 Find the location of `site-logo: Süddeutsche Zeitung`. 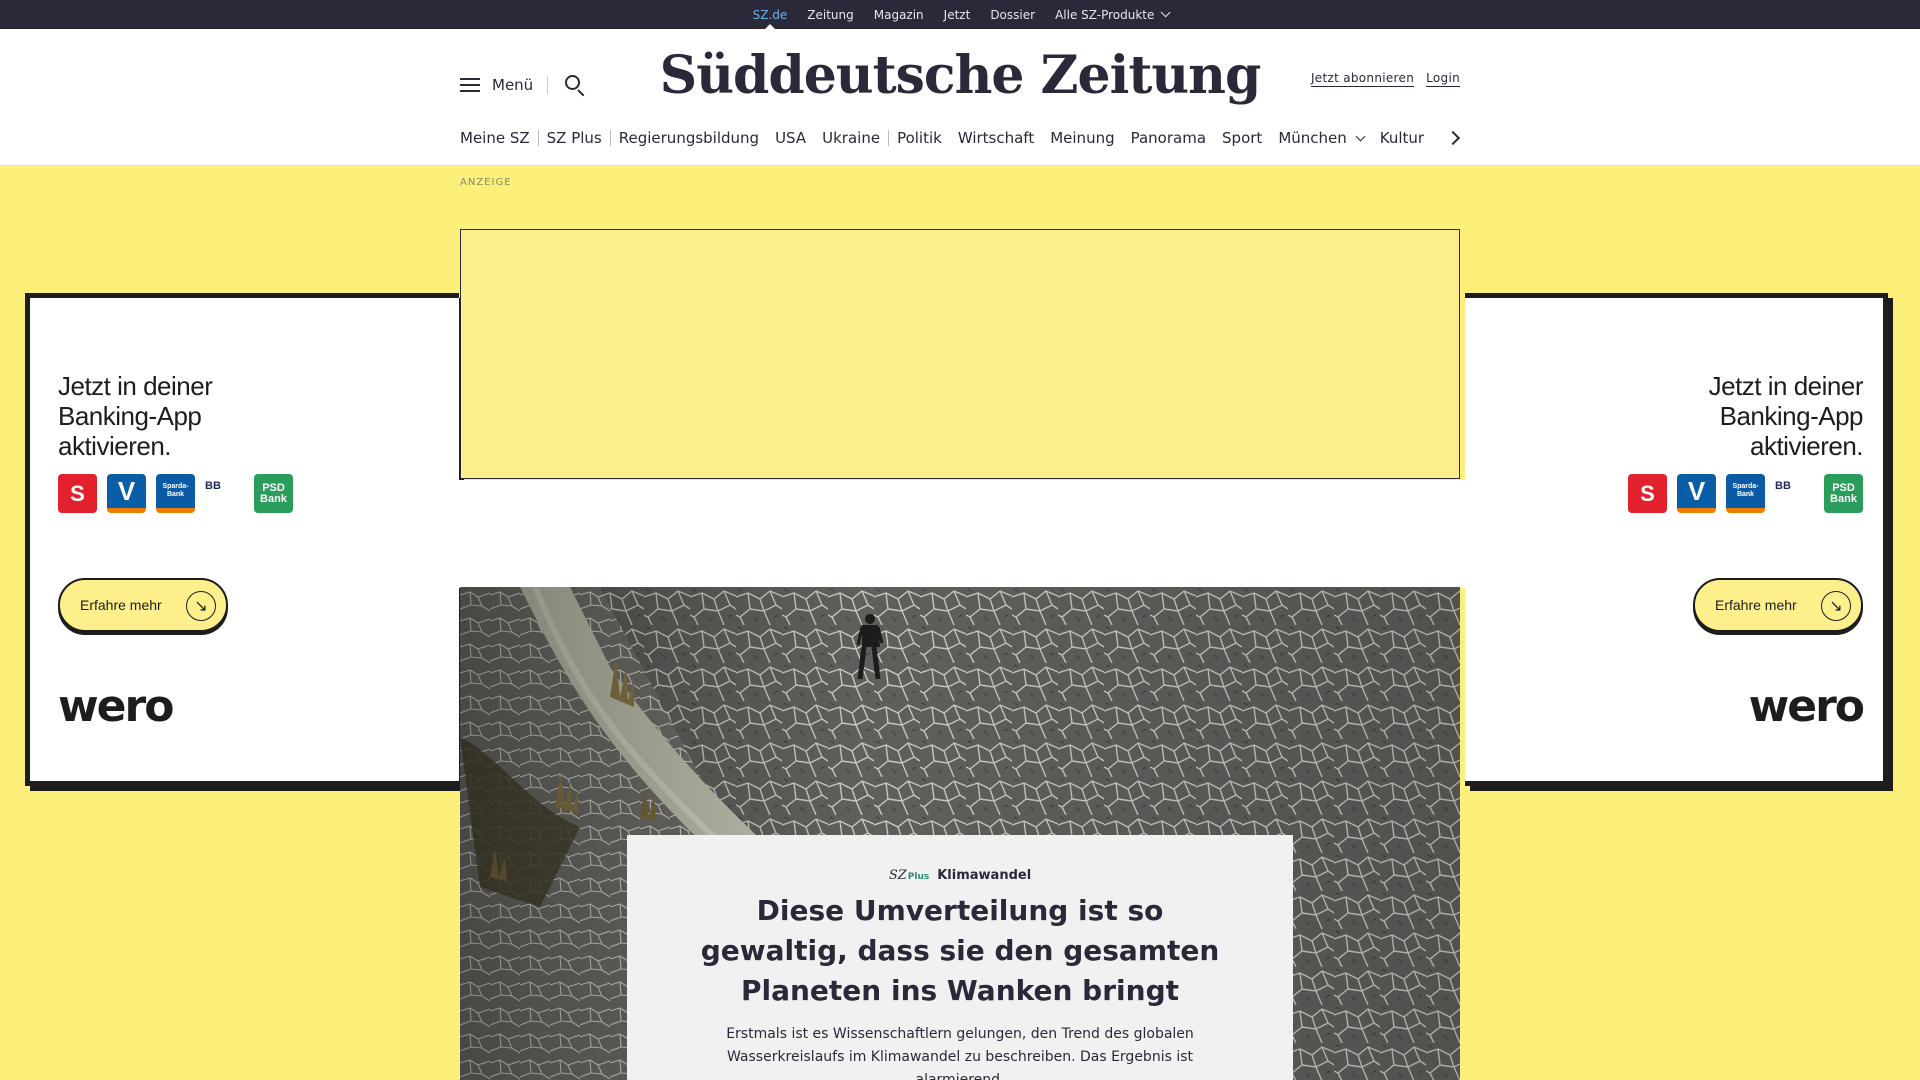

site-logo: Süddeutsche Zeitung is located at coordinates (960, 75).